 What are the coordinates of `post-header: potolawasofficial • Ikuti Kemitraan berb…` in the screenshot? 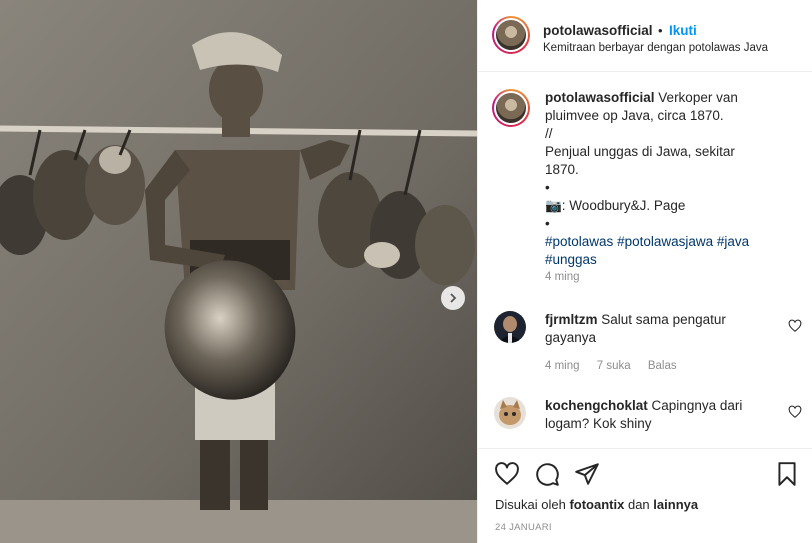 It's located at (645, 36).